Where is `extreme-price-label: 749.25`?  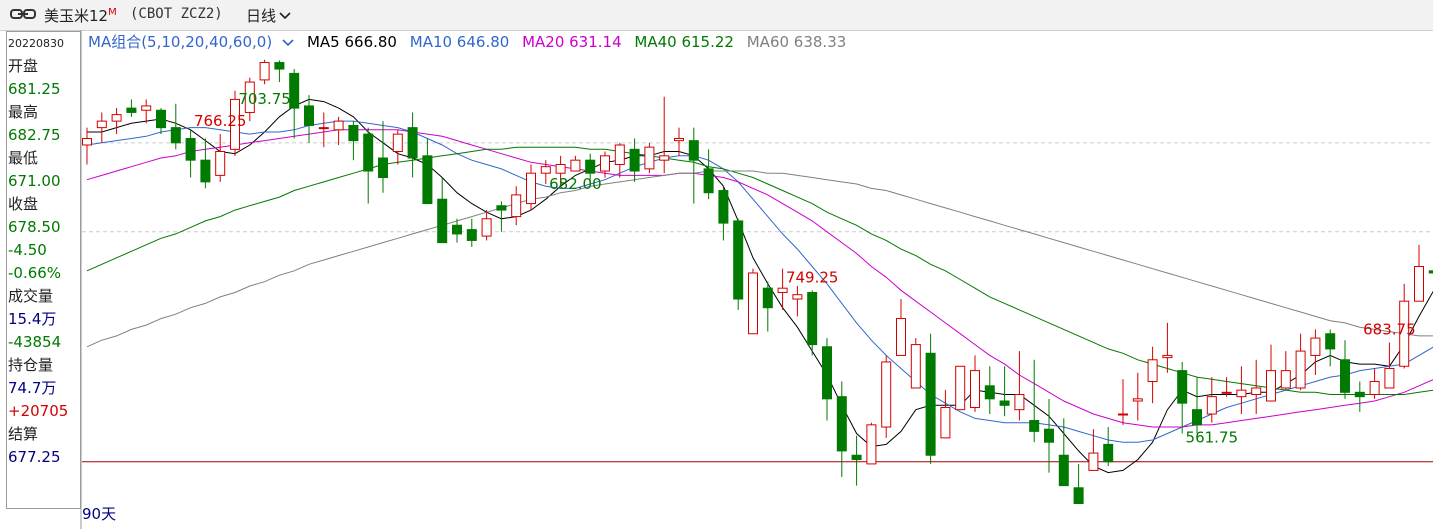 extreme-price-label: 749.25 is located at coordinates (812, 277).